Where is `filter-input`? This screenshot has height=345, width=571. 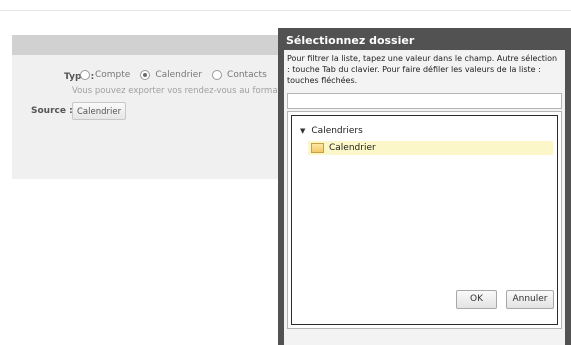 filter-input is located at coordinates (424, 101).